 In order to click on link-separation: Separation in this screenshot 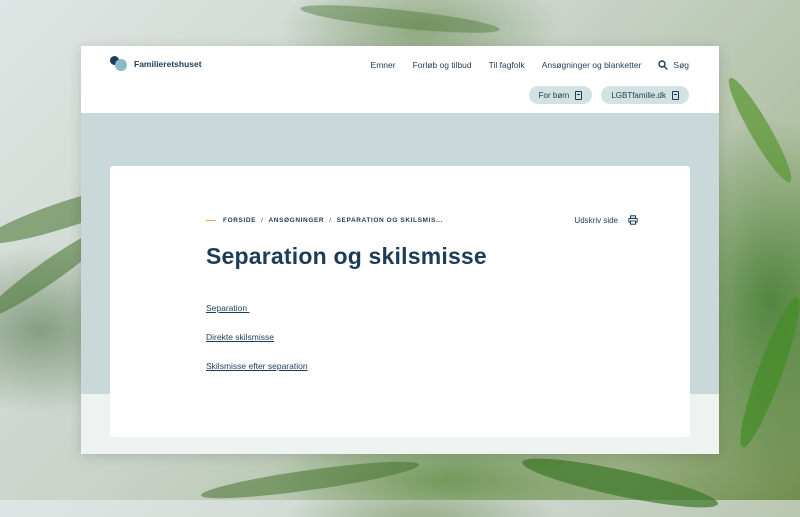, I will do `click(257, 308)`.